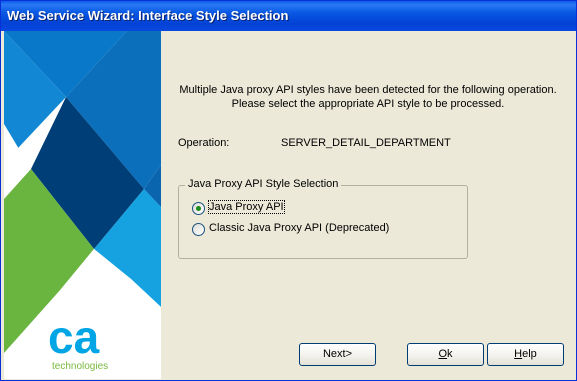  I want to click on logo-text: ca, so click(74, 337).